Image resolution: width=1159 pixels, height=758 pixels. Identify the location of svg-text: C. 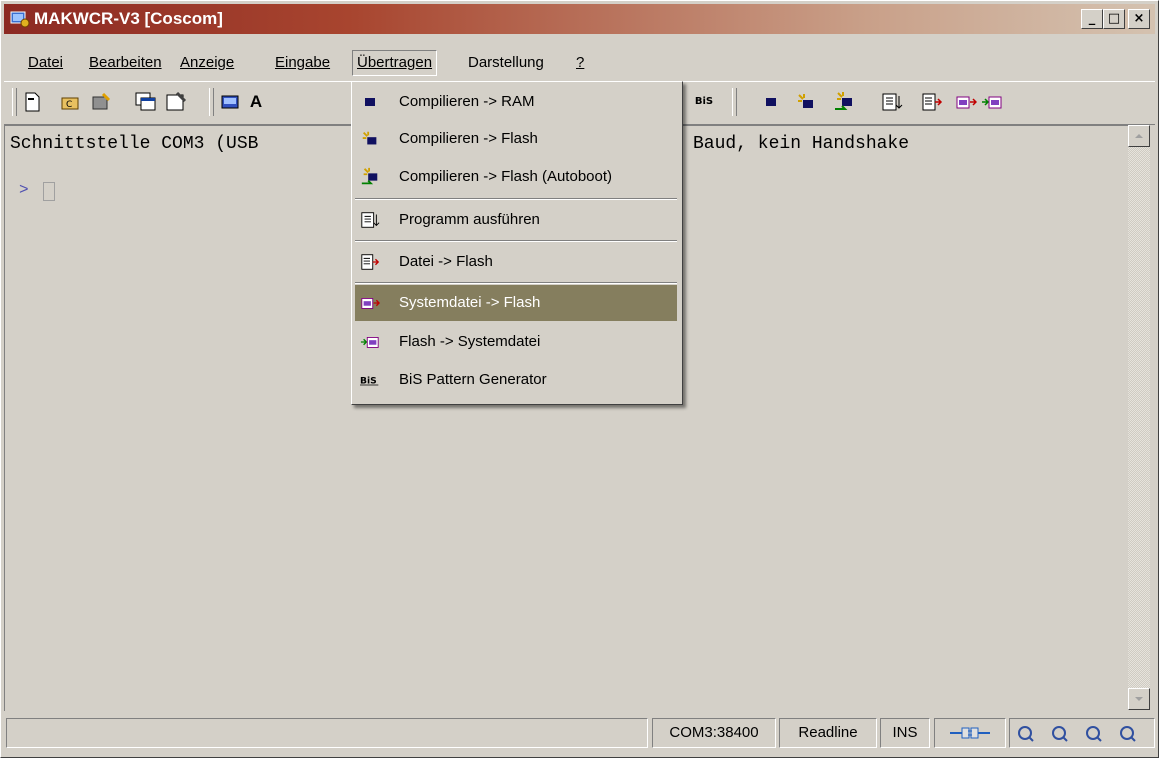
(69, 105).